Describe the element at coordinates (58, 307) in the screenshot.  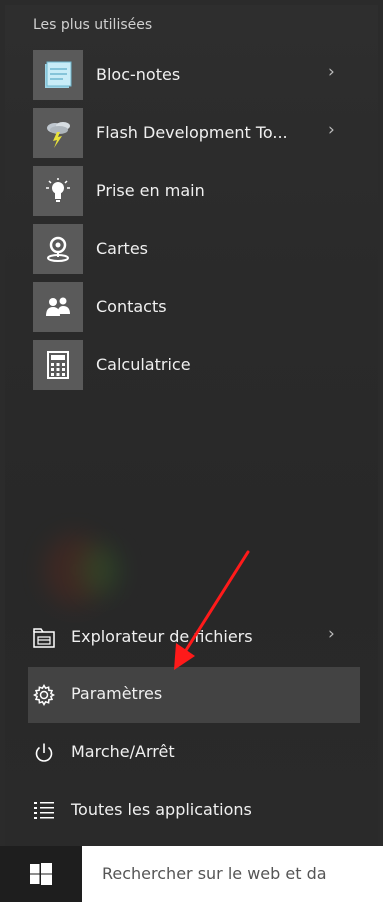
I see `contacts-icon` at that location.